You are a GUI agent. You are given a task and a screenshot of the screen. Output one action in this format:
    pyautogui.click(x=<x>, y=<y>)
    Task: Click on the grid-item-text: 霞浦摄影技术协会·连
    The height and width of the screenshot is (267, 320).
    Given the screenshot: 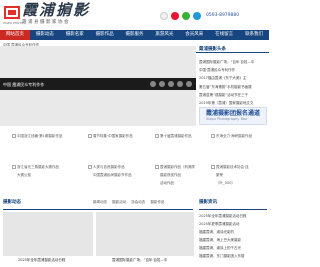 What is the action you would take?
    pyautogui.click(x=232, y=167)
    